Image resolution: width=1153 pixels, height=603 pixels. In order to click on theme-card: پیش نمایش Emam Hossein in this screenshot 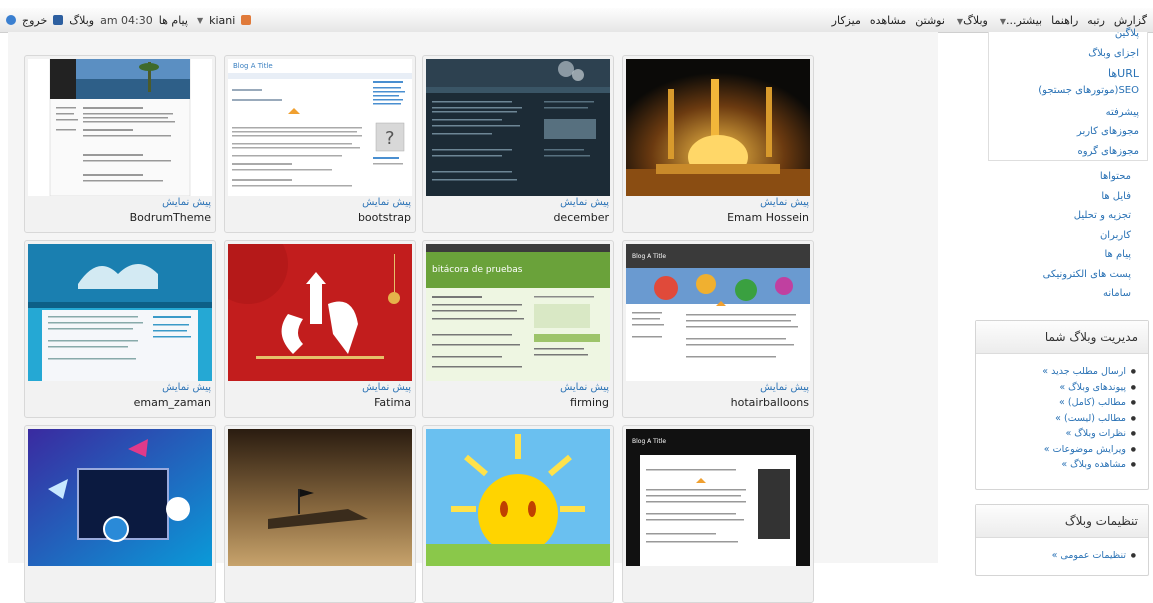, I will do `click(718, 144)`.